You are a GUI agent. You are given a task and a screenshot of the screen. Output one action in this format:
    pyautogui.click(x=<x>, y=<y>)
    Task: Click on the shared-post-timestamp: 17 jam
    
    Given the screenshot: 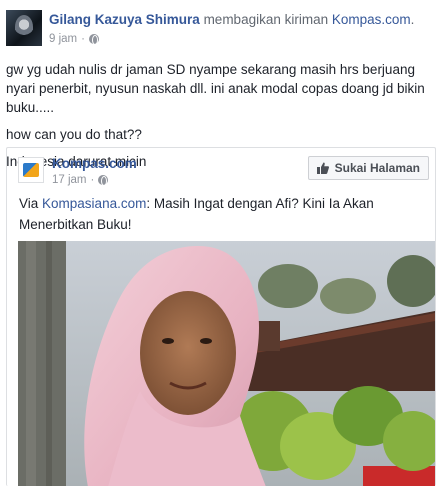 What is the action you would take?
    pyautogui.click(x=69, y=180)
    